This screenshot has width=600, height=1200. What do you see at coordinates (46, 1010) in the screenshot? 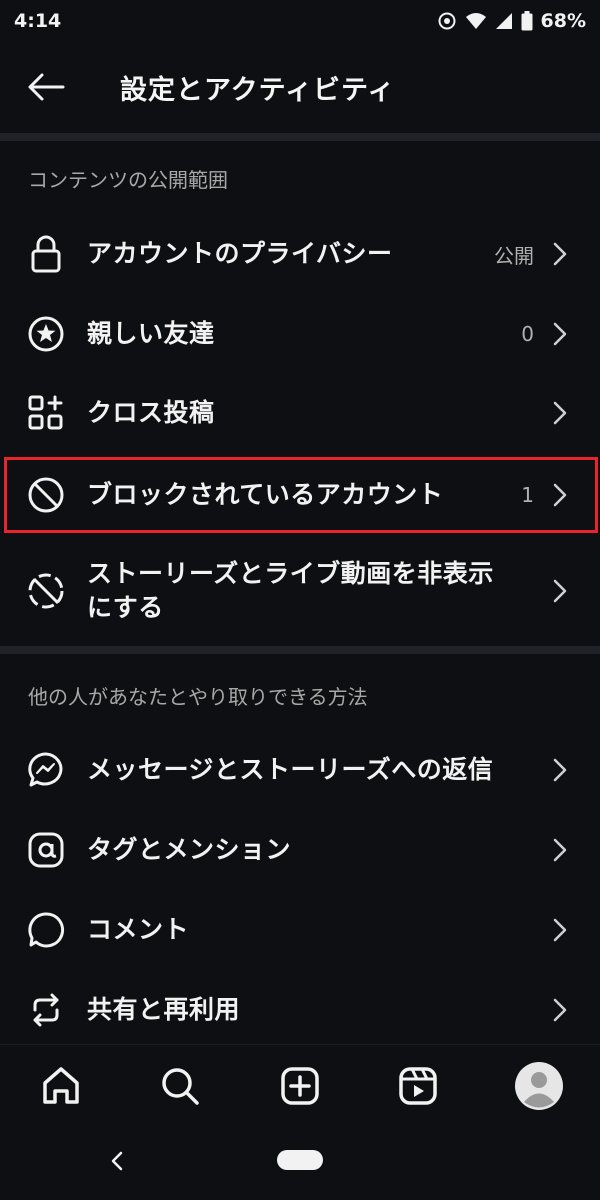
I see `repost-icon` at bounding box center [46, 1010].